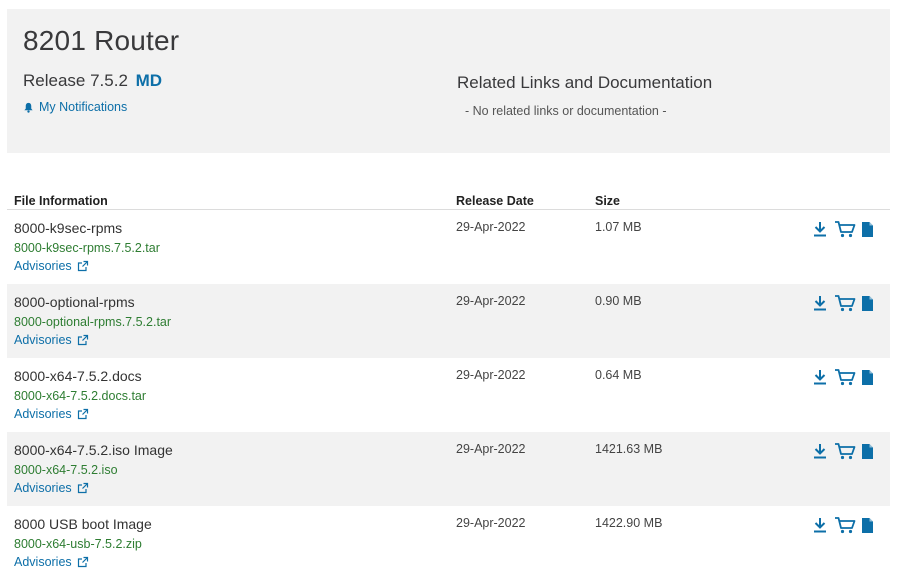 This screenshot has height=588, width=920. What do you see at coordinates (61, 201) in the screenshot?
I see `header-file-information: File Information` at bounding box center [61, 201].